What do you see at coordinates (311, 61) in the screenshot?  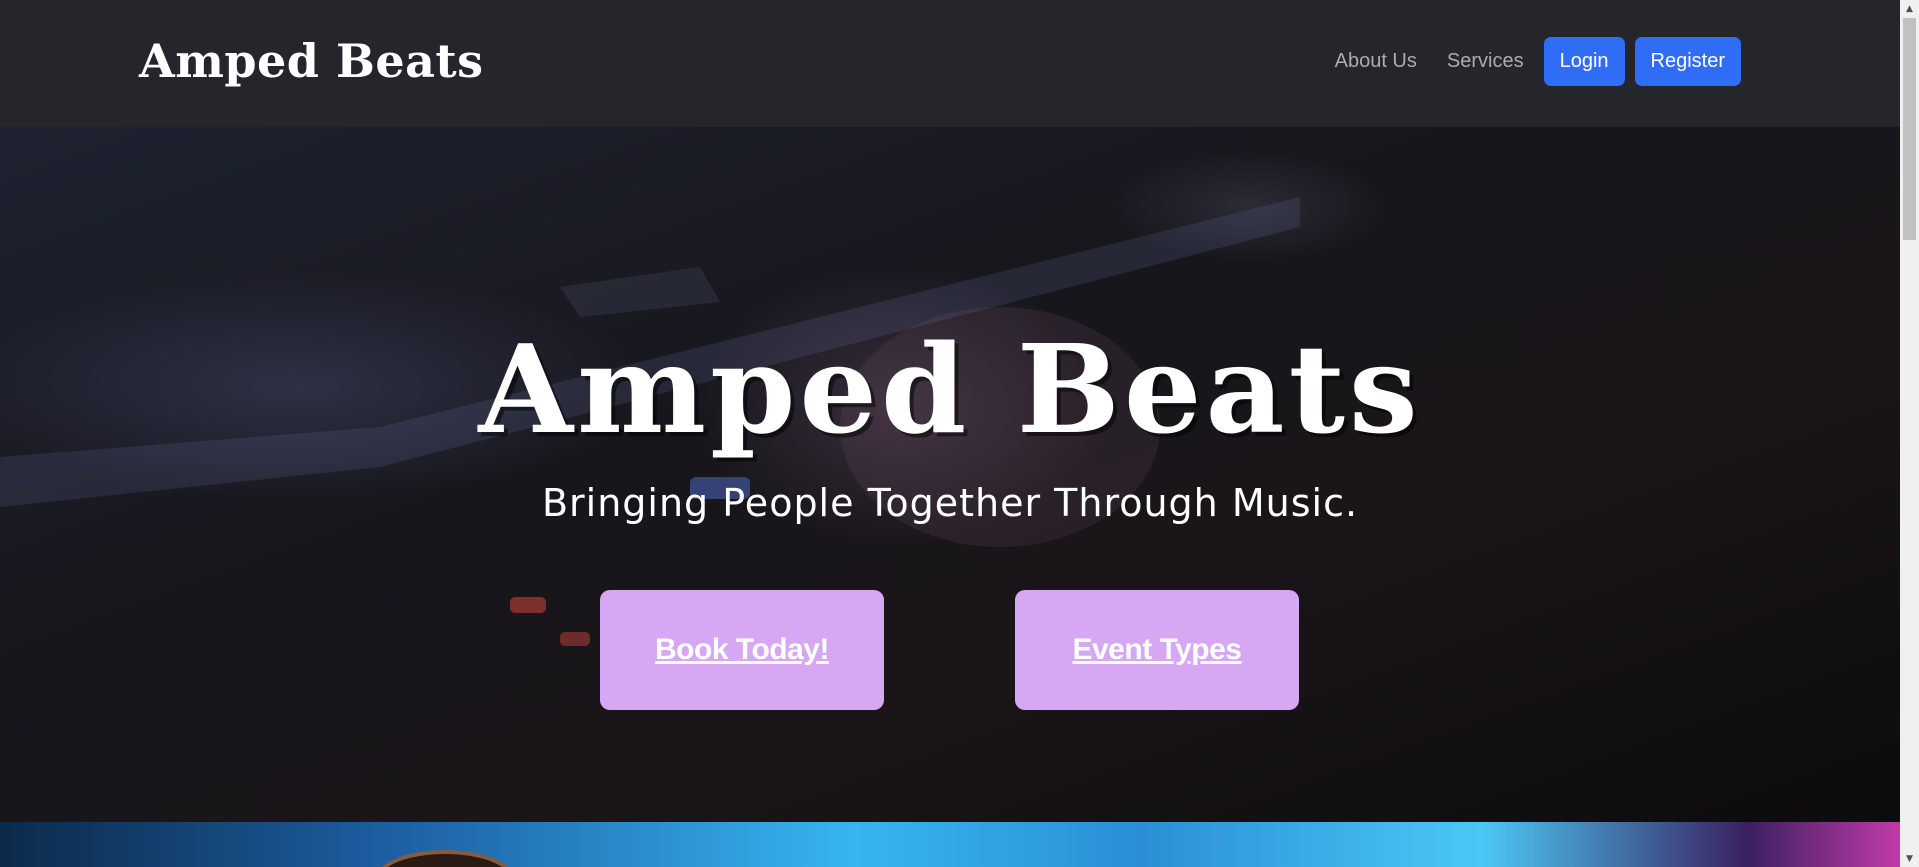 I see `brand-logo-link: Amped Beats` at bounding box center [311, 61].